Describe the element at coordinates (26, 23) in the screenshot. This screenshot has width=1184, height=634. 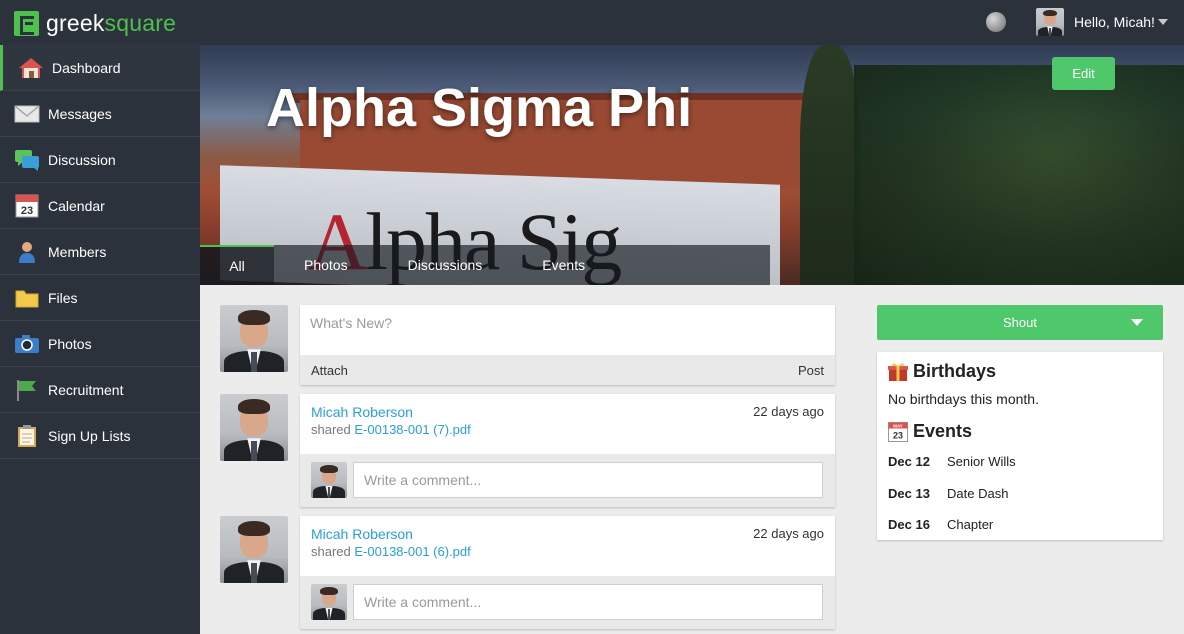
I see `logo-mark-icon` at that location.